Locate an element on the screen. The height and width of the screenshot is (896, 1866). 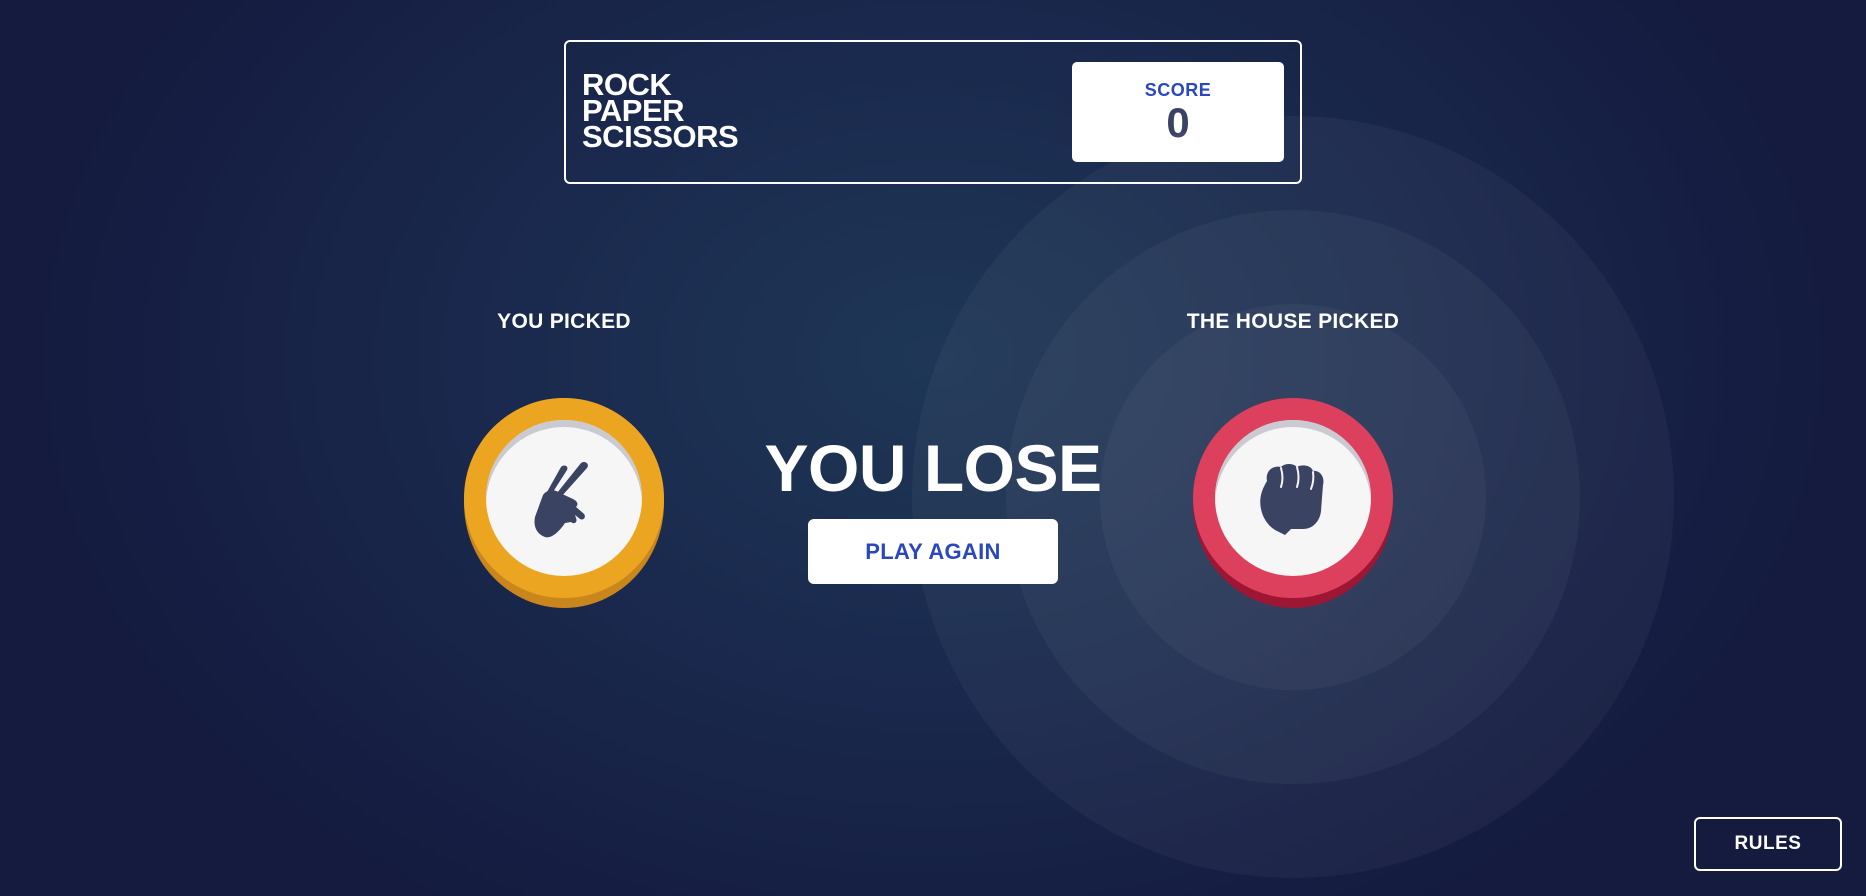
game-logo: ROCK PAPER SCISSORS is located at coordinates (660, 111).